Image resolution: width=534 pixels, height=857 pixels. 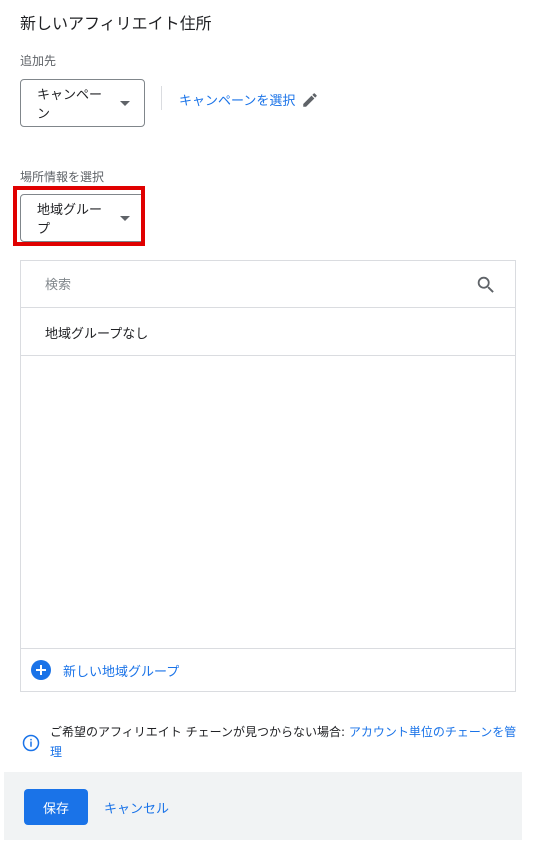 What do you see at coordinates (268, 669) in the screenshot?
I see `new-location-group-button: 新しい地域グループ` at bounding box center [268, 669].